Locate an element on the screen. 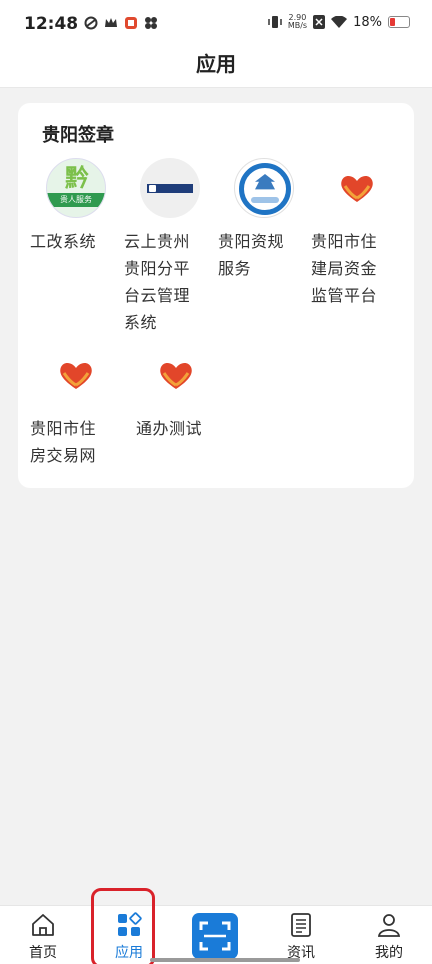 The width and height of the screenshot is (432, 964). profile-icon is located at coordinates (389, 925).